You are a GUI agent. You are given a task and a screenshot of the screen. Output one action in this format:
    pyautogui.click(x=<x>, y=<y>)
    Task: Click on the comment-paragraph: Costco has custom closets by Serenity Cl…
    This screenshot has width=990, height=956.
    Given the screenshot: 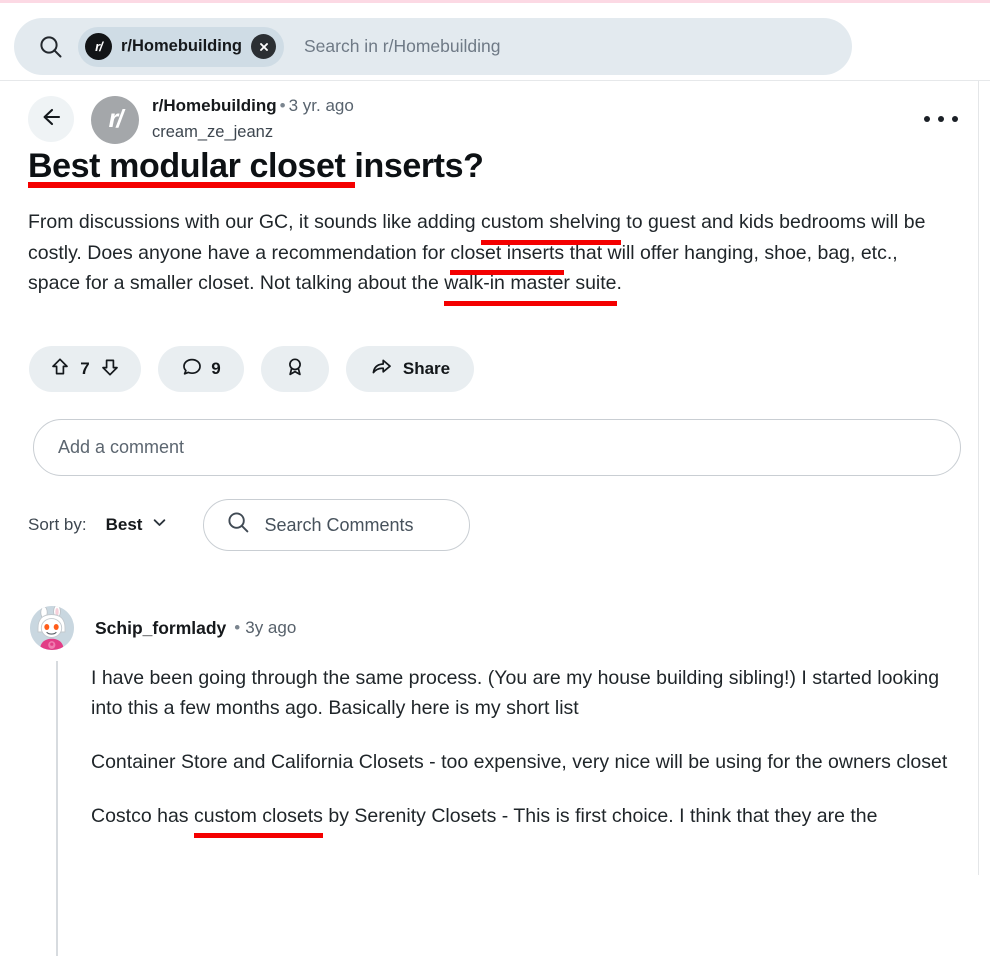 What is the action you would take?
    pyautogui.click(x=525, y=819)
    